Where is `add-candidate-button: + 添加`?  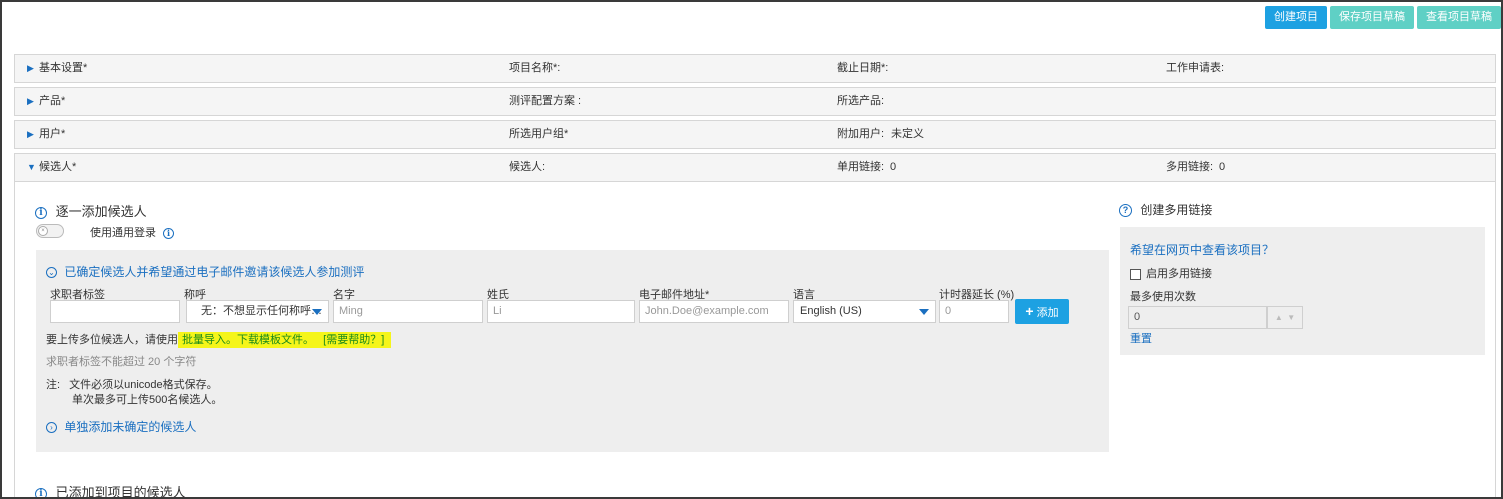
add-candidate-button: + 添加 is located at coordinates (1042, 311).